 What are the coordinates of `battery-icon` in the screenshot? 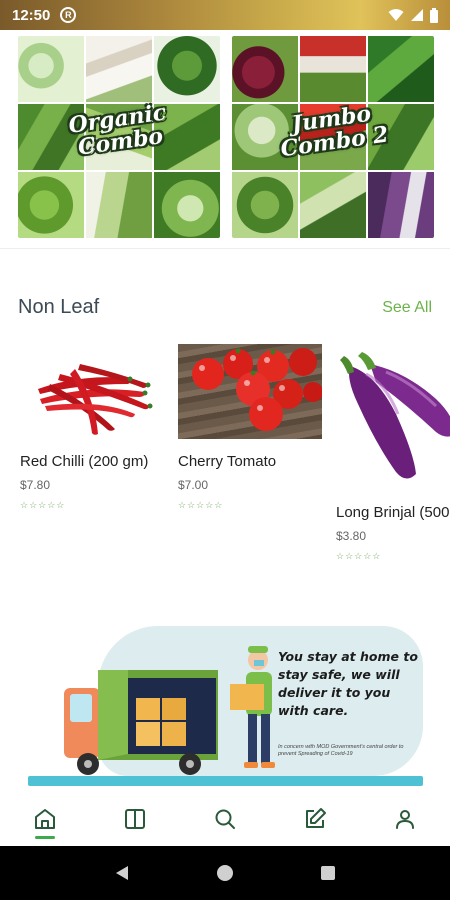 It's located at (434, 15).